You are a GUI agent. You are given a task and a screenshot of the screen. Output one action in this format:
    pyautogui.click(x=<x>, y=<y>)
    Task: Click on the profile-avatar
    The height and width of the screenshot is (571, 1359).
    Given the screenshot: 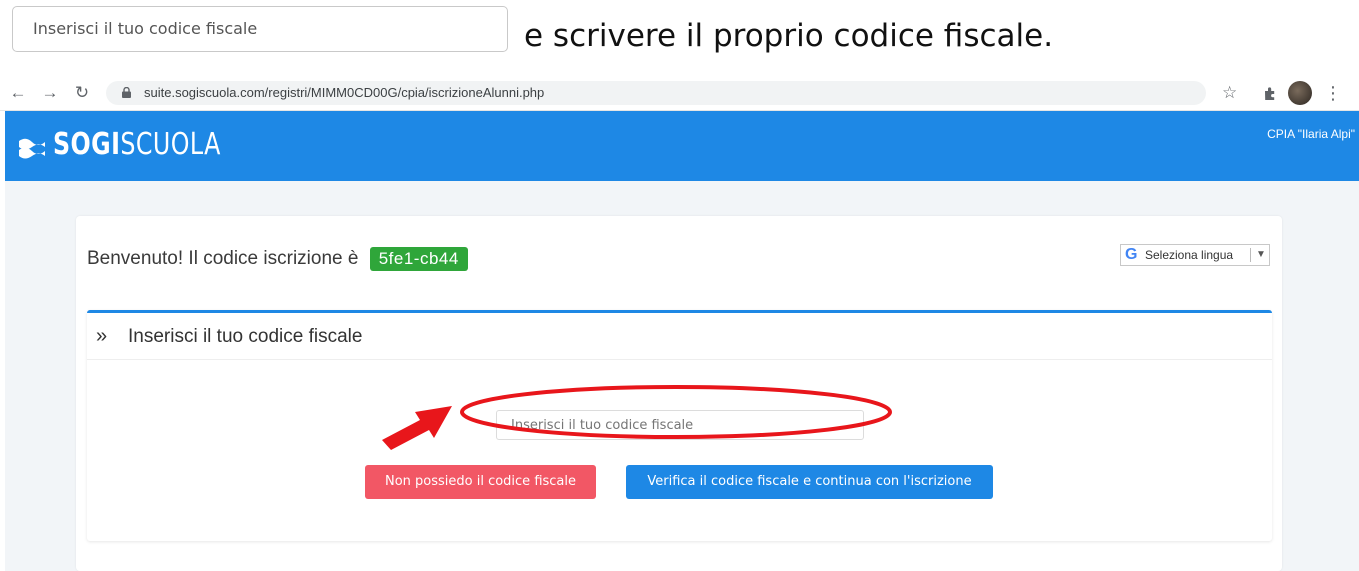 What is the action you would take?
    pyautogui.click(x=1300, y=93)
    